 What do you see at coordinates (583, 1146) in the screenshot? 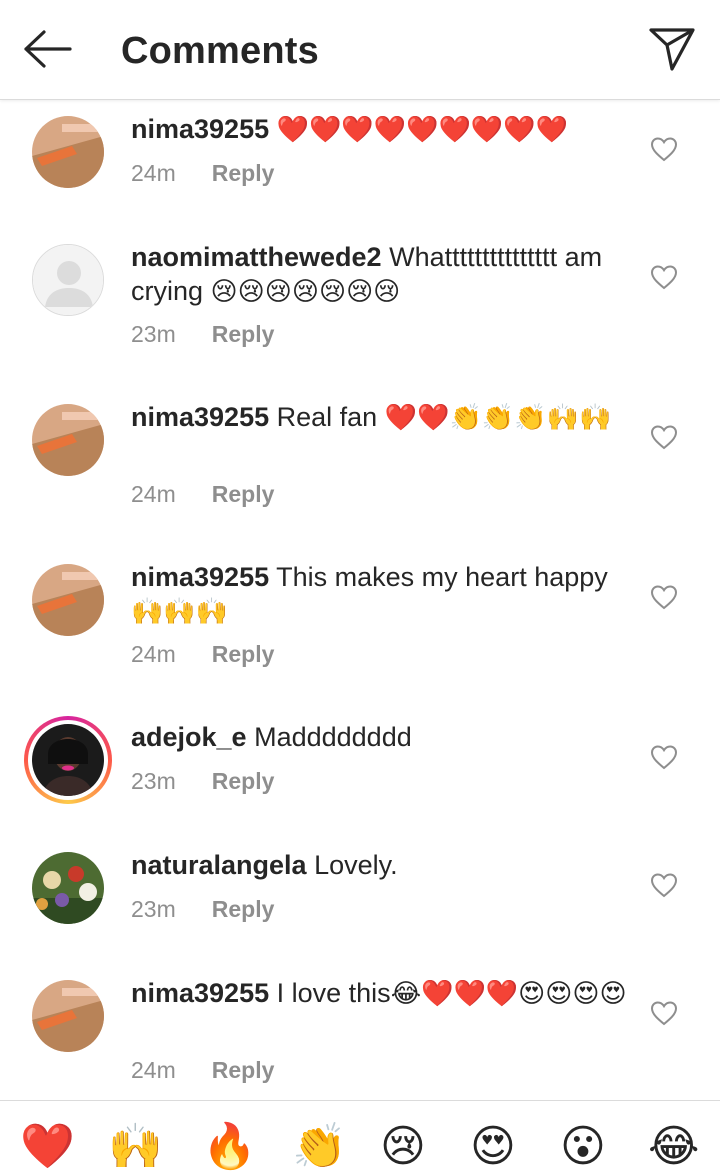
I see `reaction-surprised-button: 😮` at bounding box center [583, 1146].